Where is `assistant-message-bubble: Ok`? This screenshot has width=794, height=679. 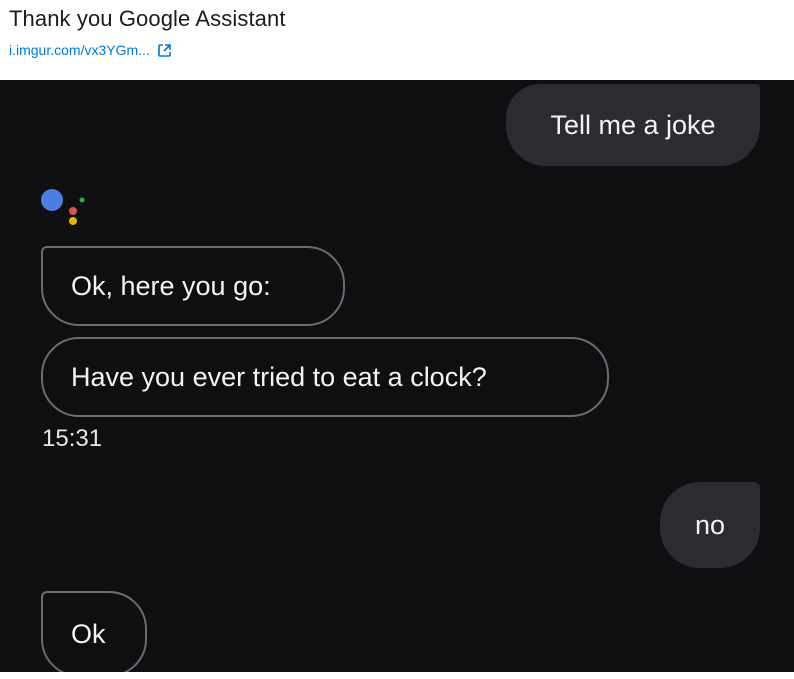 assistant-message-bubble: Ok is located at coordinates (94, 631).